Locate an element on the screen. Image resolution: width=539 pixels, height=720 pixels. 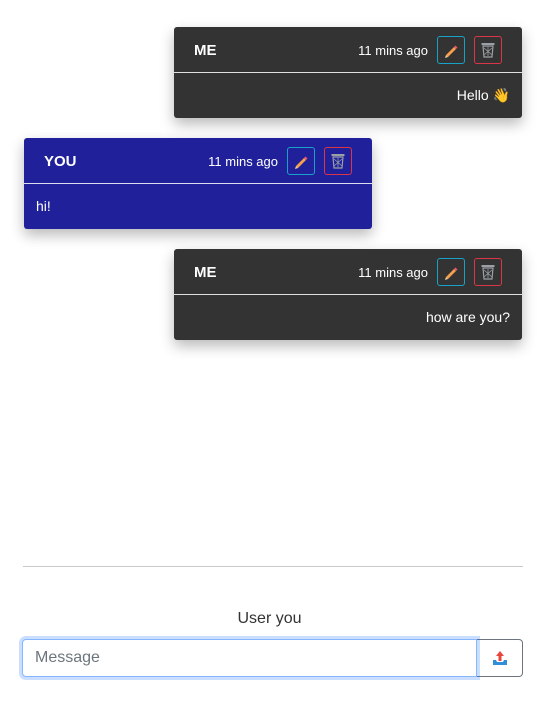
message-input is located at coordinates (249, 658).